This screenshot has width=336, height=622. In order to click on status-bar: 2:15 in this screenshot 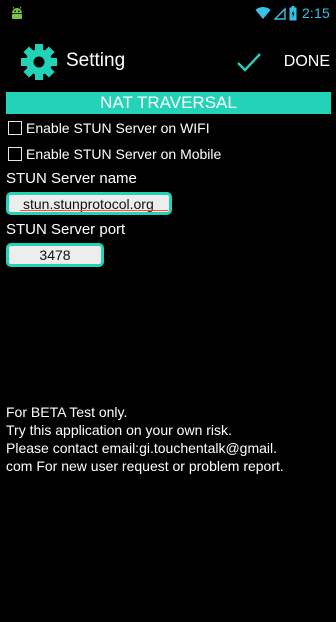, I will do `click(168, 13)`.